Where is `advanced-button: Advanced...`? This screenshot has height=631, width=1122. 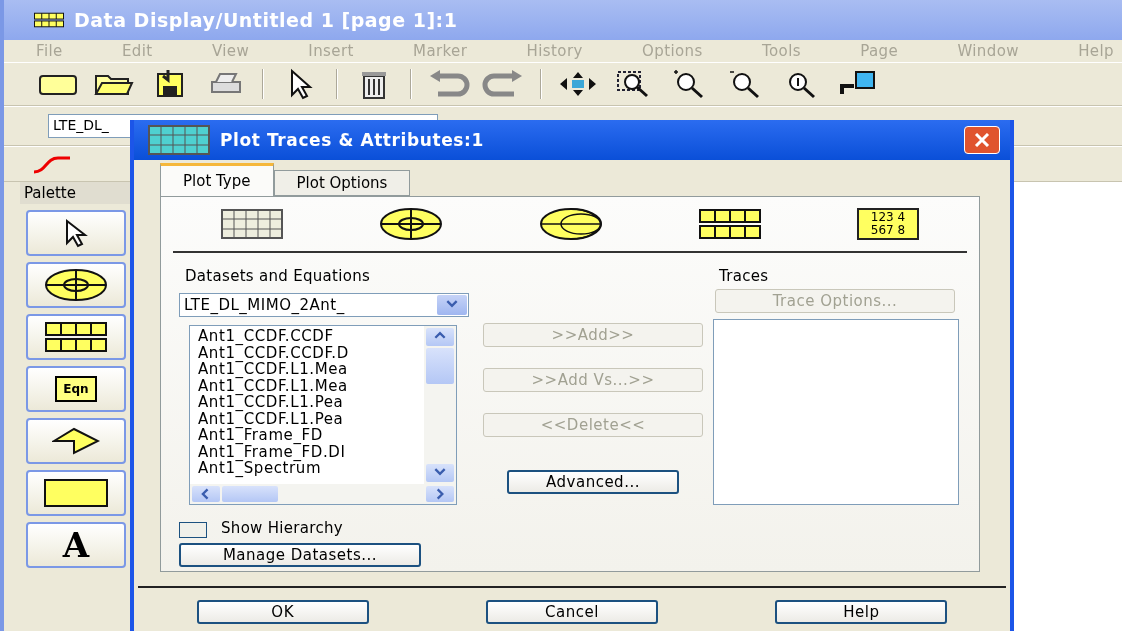 advanced-button: Advanced... is located at coordinates (593, 482).